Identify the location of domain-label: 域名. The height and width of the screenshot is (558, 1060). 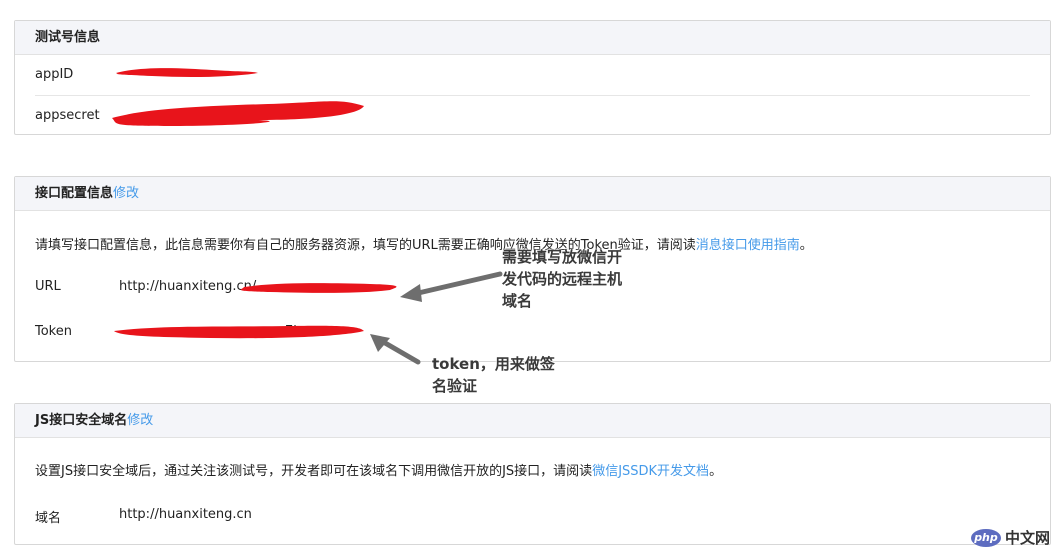
(48, 518).